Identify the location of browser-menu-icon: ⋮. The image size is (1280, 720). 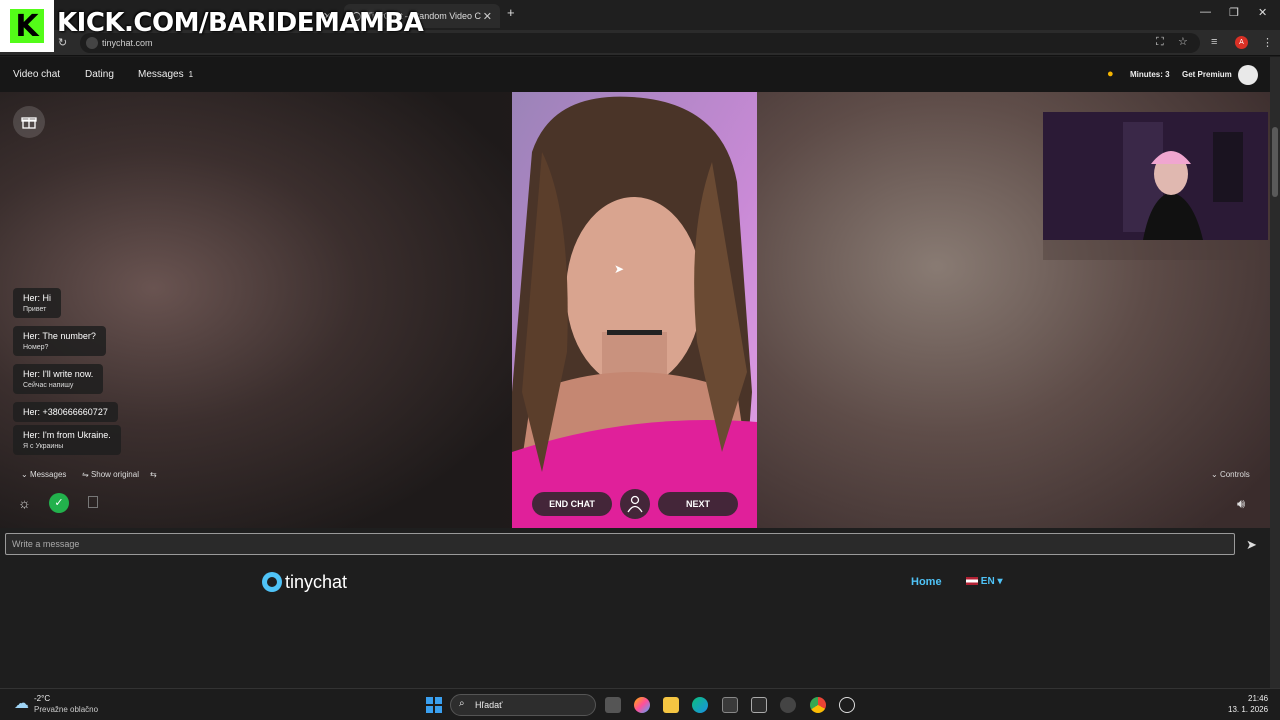
(1267, 42).